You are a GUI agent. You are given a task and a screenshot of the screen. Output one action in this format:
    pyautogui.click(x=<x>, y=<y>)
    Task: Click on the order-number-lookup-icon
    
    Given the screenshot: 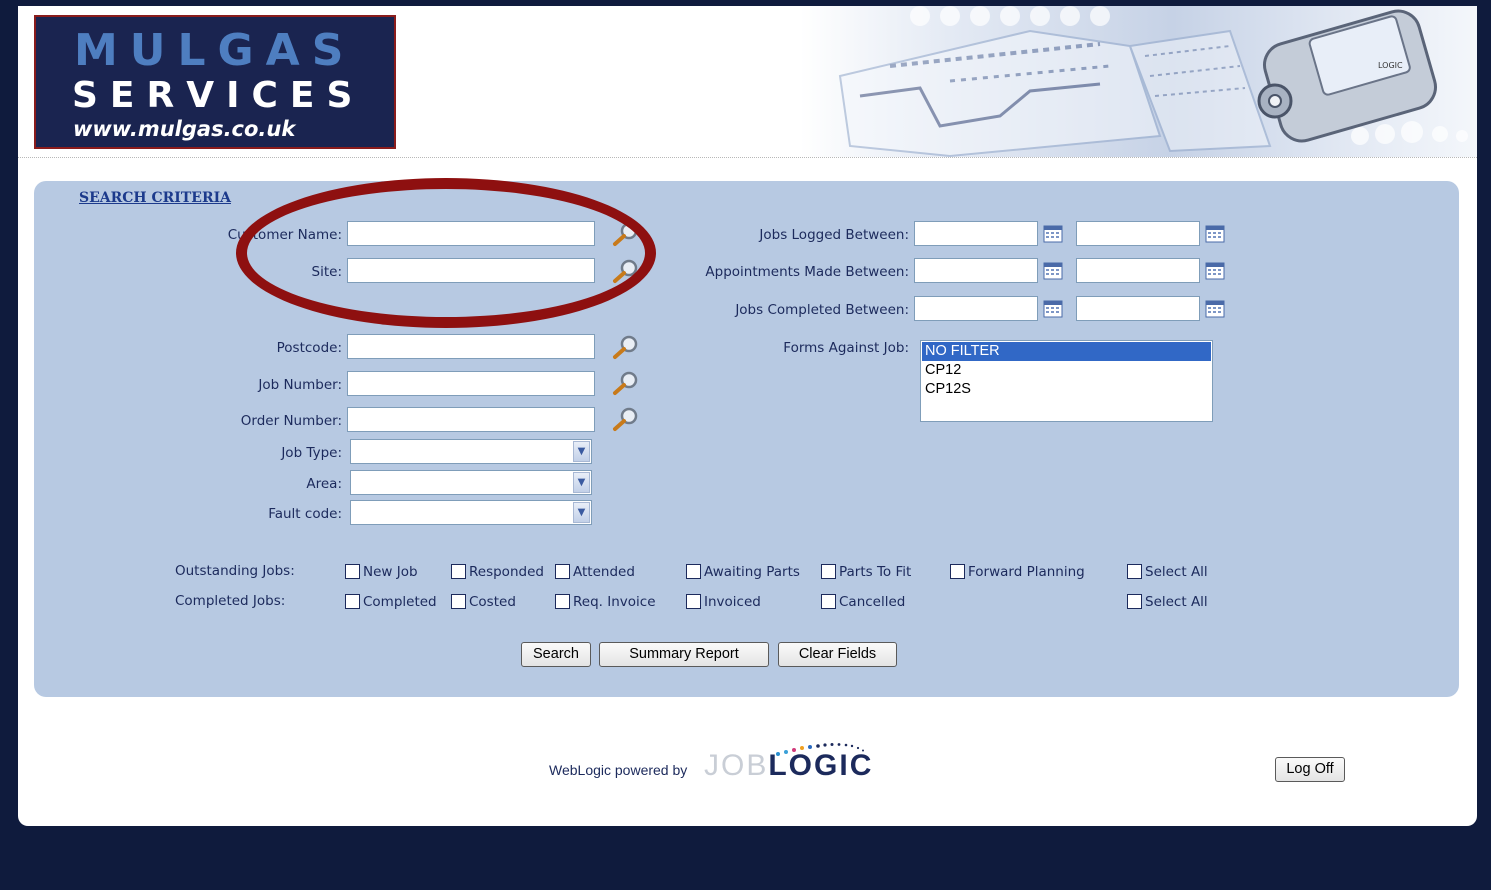 What is the action you would take?
    pyautogui.click(x=626, y=419)
    